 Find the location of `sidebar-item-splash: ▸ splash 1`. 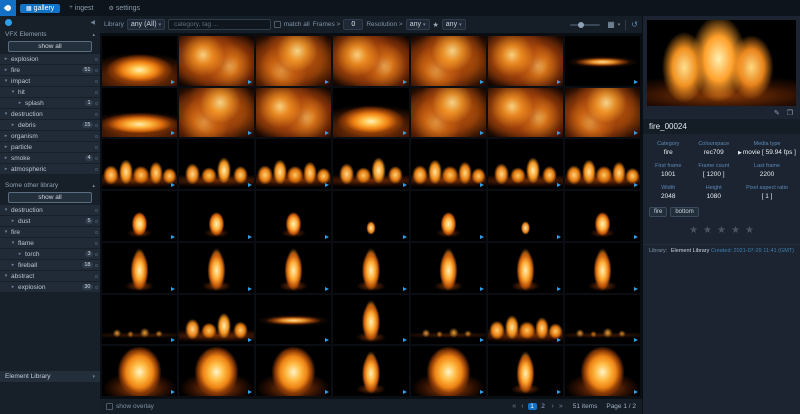

sidebar-item-splash: ▸ splash 1 is located at coordinates (50, 103).